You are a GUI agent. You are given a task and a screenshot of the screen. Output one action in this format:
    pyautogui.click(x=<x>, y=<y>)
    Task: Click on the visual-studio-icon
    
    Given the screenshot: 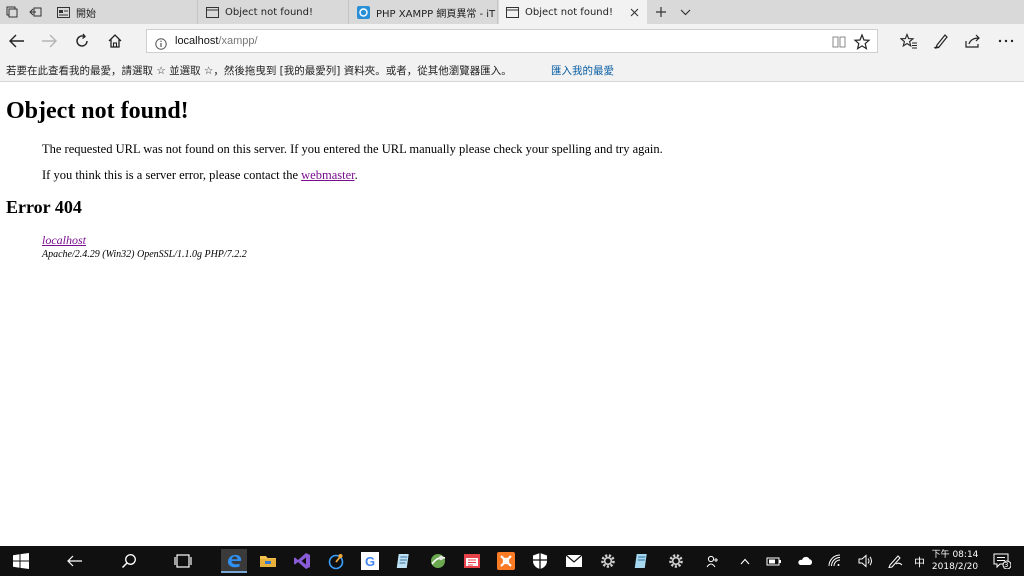 What is the action you would take?
    pyautogui.click(x=302, y=561)
    